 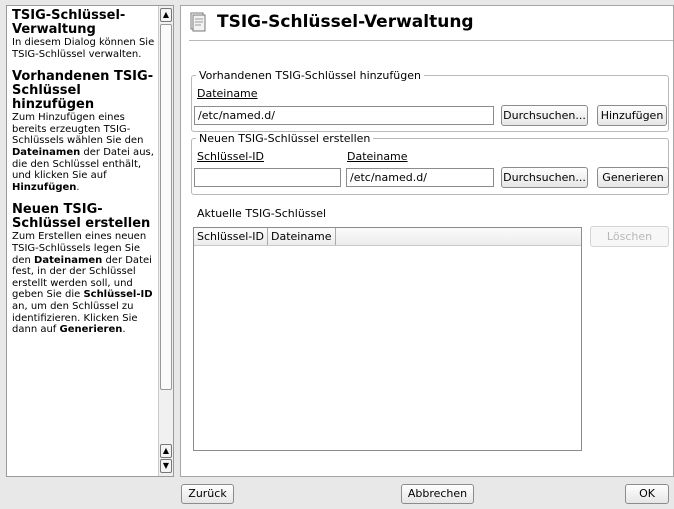 I want to click on column-header-filename: Dateiname, so click(x=302, y=236).